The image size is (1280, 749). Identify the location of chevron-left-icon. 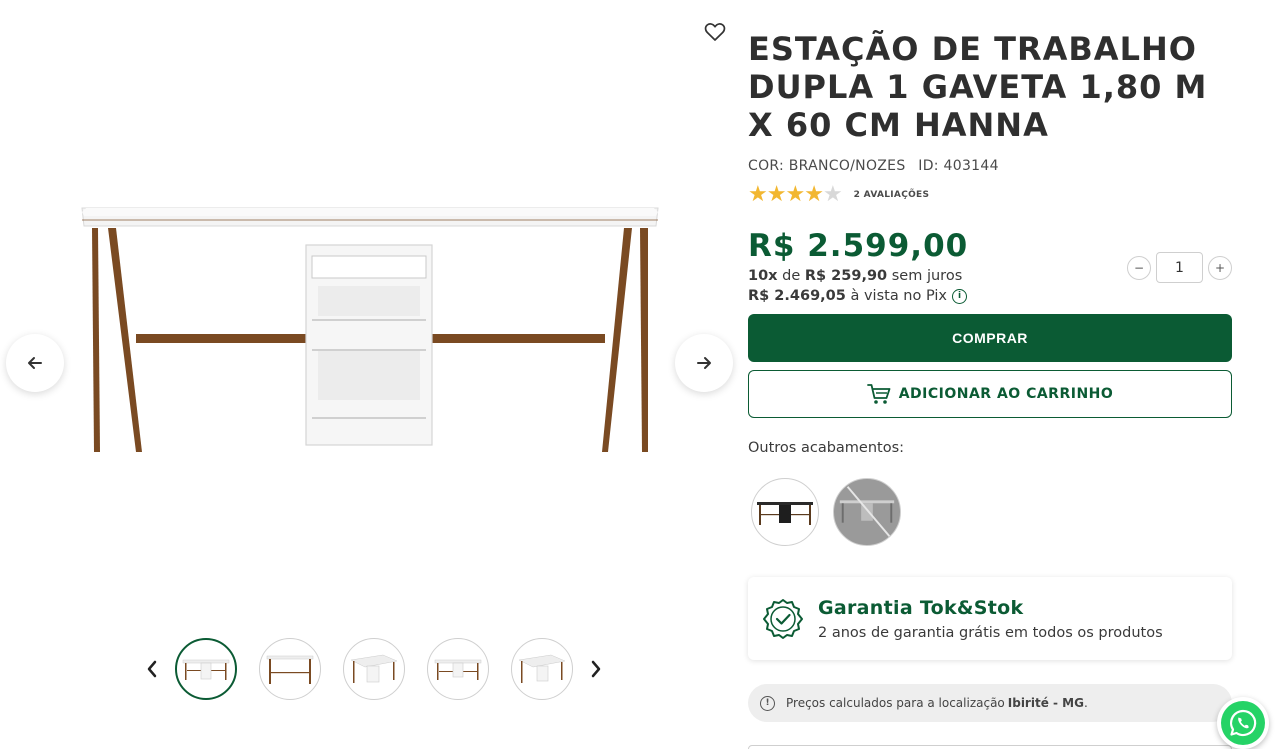
(152, 669).